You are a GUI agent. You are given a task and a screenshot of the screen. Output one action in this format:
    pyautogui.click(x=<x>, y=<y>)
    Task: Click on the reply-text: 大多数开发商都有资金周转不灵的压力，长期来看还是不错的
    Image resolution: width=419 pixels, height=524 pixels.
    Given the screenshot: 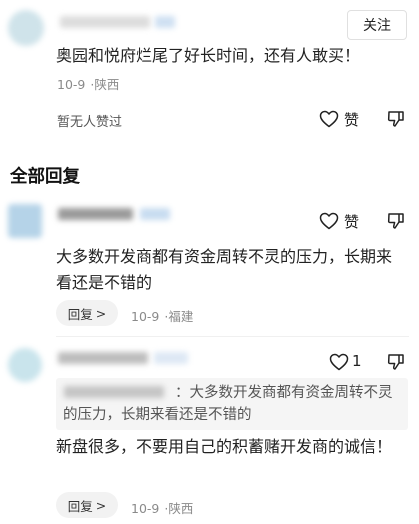 What is the action you would take?
    pyautogui.click(x=224, y=269)
    